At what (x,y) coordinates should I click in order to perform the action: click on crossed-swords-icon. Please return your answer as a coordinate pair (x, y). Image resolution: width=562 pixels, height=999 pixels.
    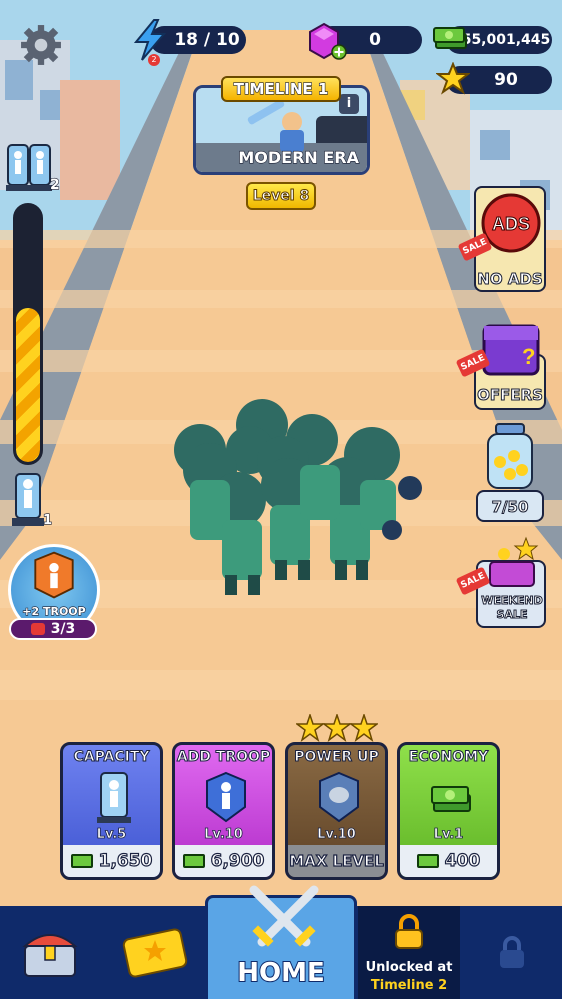
    Looking at the image, I should click on (284, 916).